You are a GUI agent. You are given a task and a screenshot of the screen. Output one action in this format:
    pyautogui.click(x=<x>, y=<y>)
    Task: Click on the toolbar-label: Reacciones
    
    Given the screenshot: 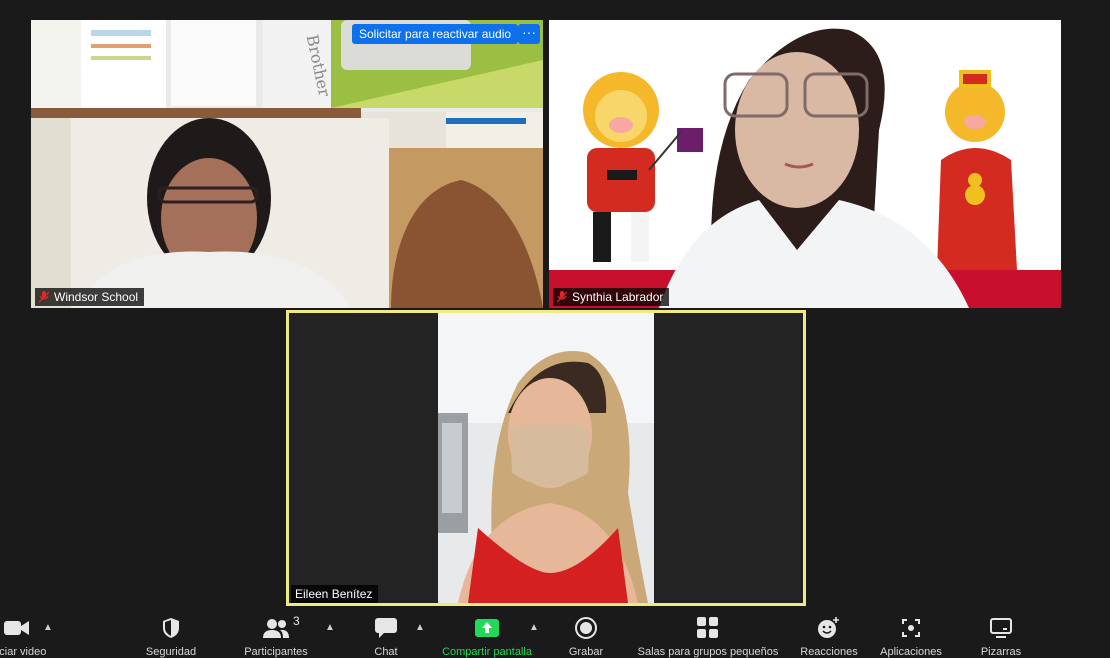 What is the action you would take?
    pyautogui.click(x=829, y=652)
    